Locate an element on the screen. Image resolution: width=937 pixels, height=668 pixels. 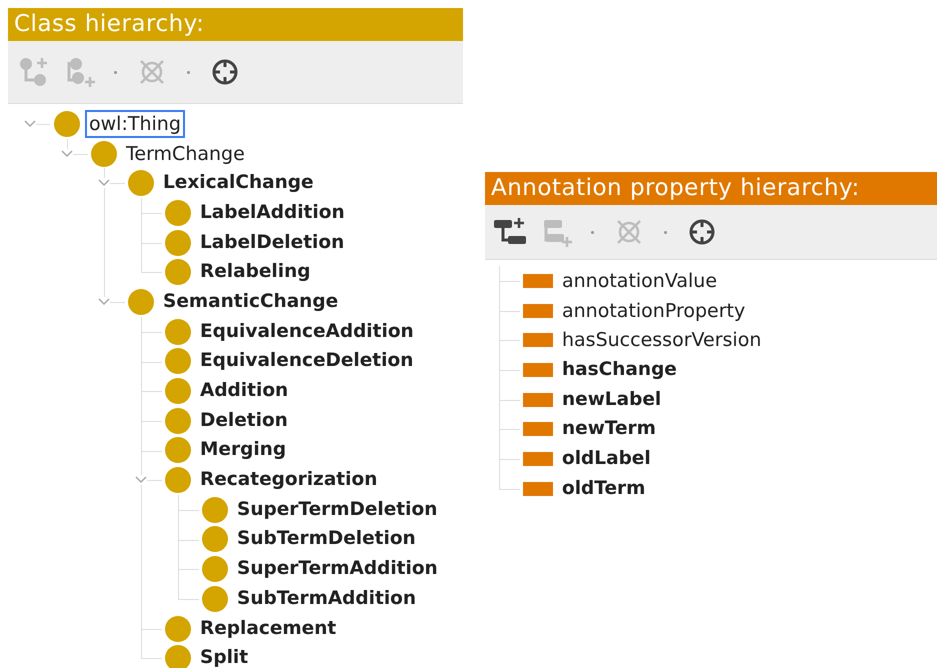
tree-item: LexicalChange is located at coordinates (238, 183).